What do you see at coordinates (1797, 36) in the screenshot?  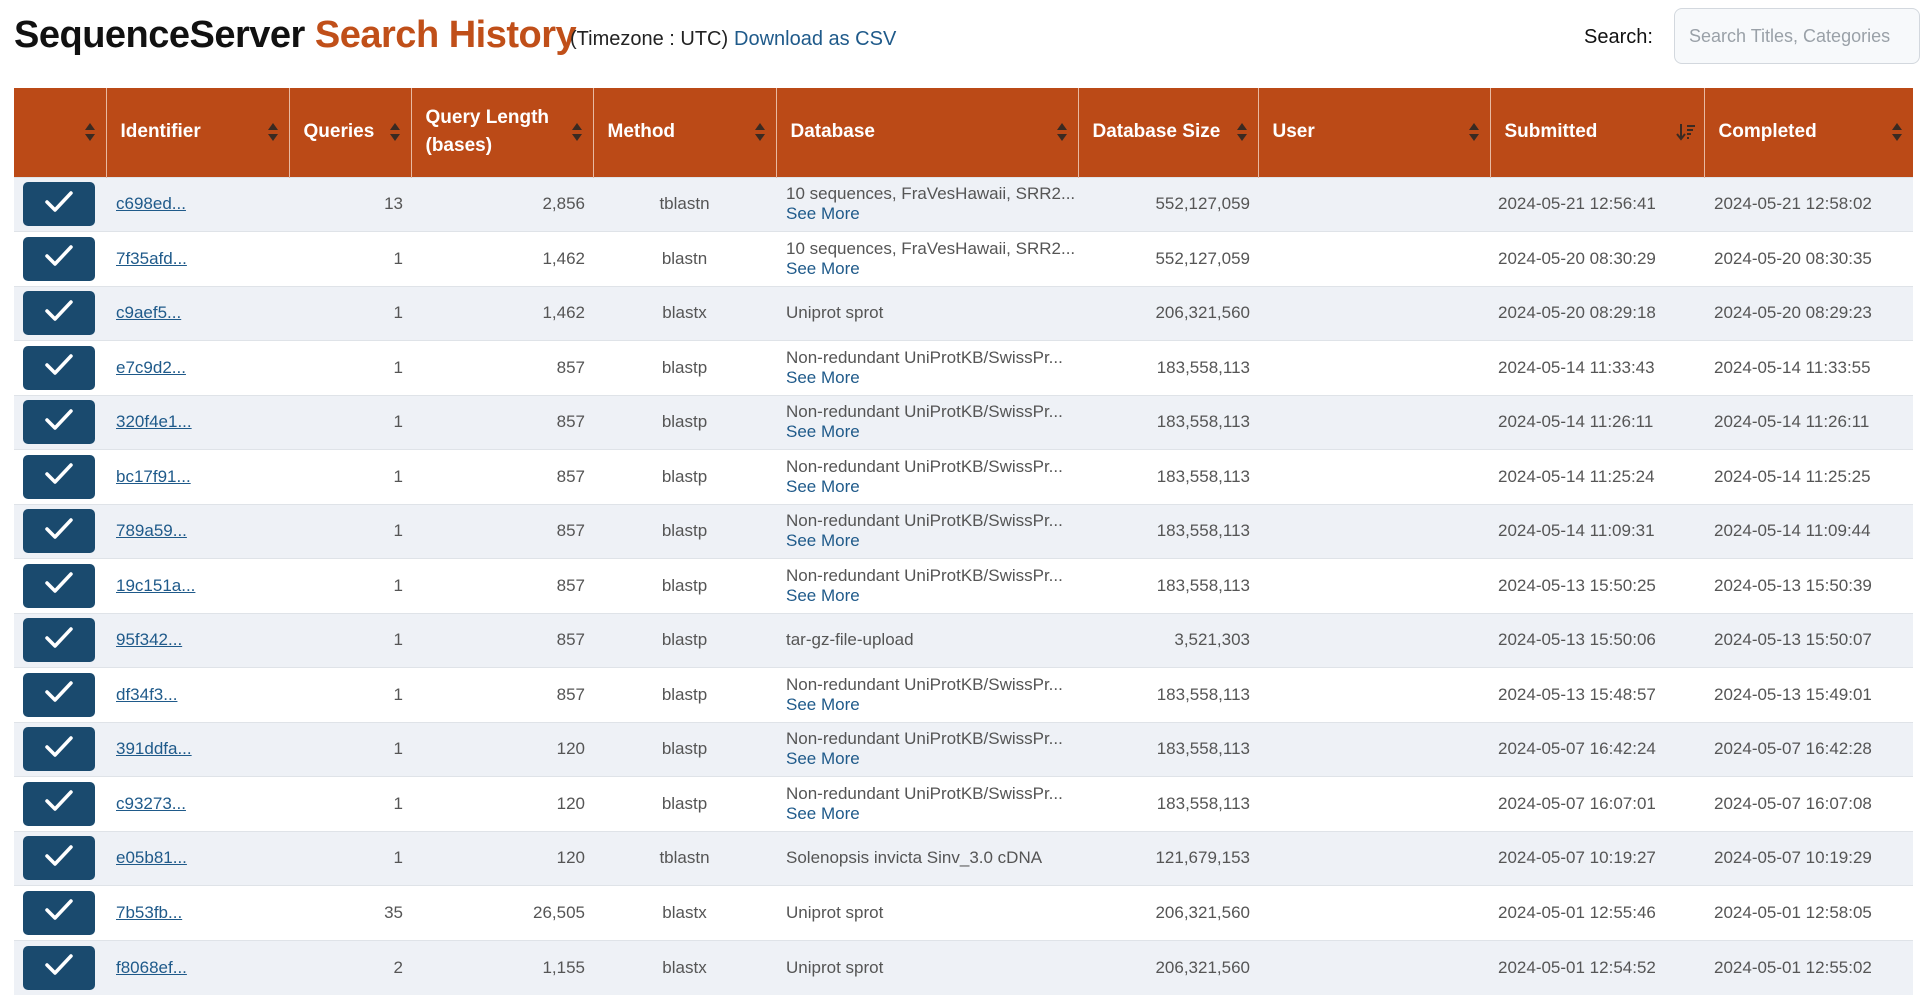 I see `search-input` at bounding box center [1797, 36].